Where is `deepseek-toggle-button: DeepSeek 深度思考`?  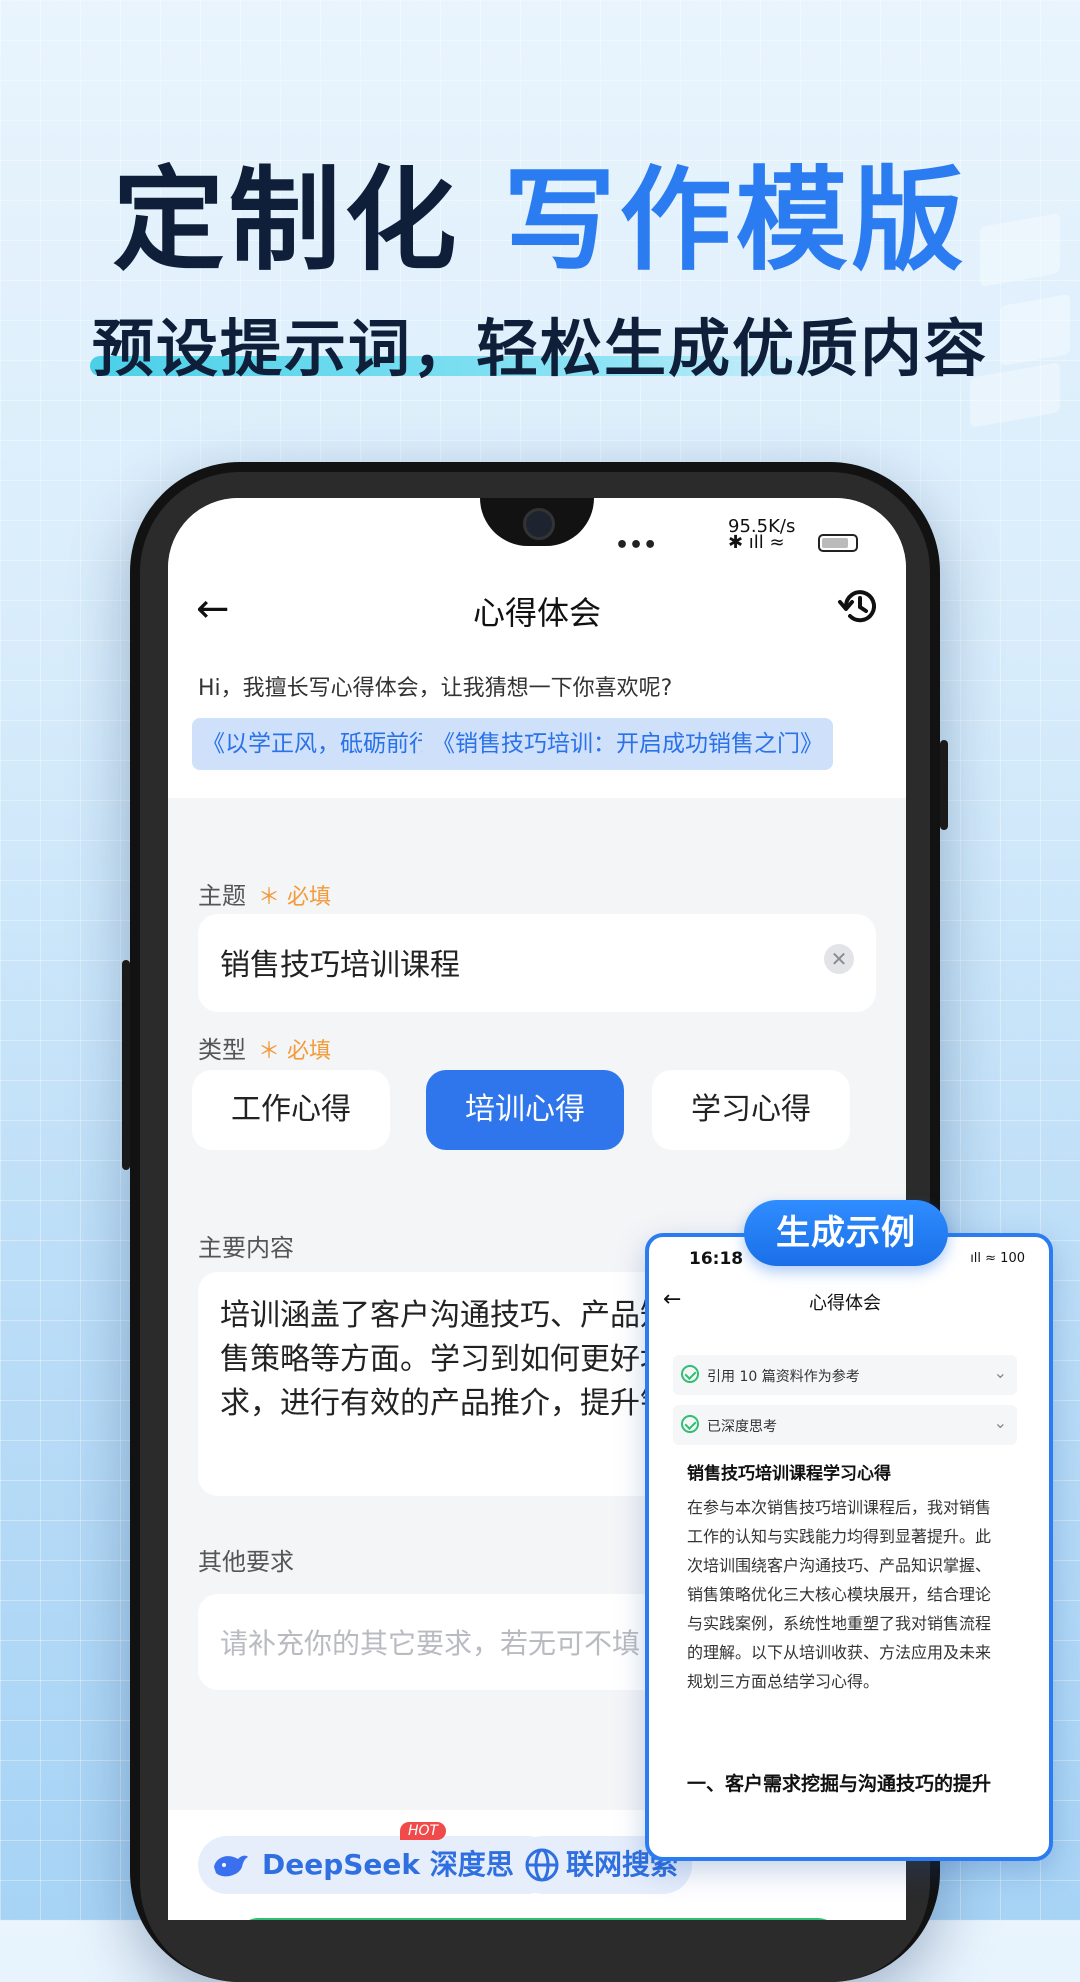
deepseek-toggle-button: DeepSeek 深度思考 is located at coordinates (377, 1865).